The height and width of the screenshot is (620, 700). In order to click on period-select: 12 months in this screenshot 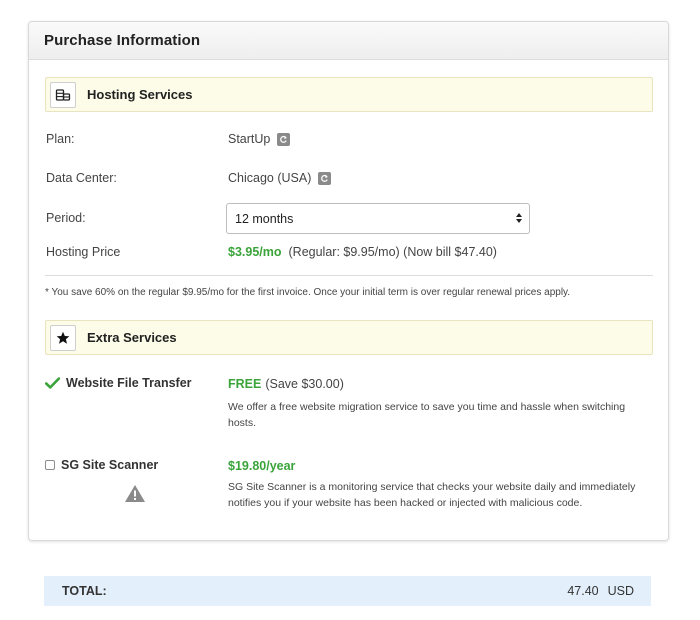, I will do `click(378, 218)`.